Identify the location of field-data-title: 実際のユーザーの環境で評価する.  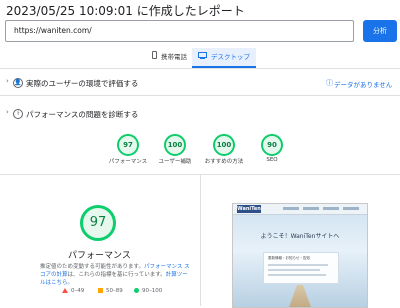
(82, 83).